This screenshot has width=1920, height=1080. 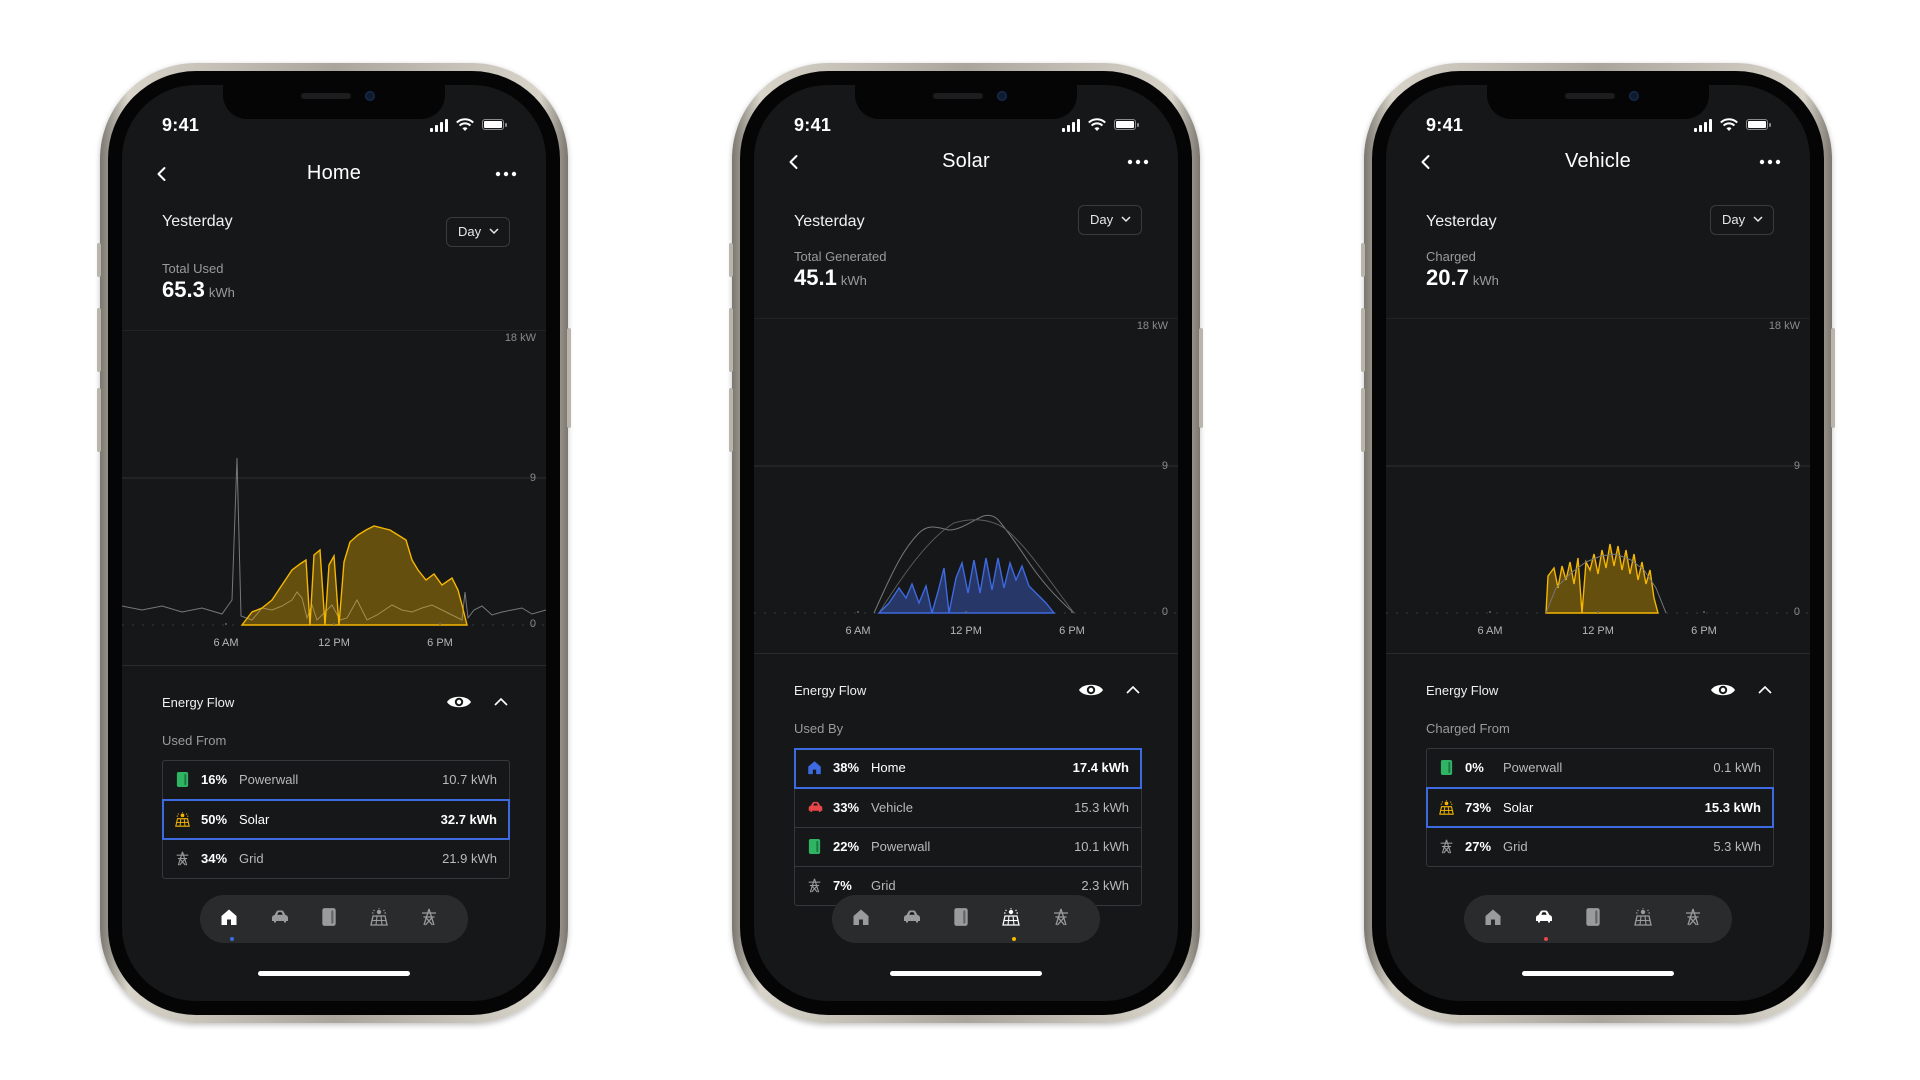 What do you see at coordinates (232, 917) in the screenshot?
I see `home-icon` at bounding box center [232, 917].